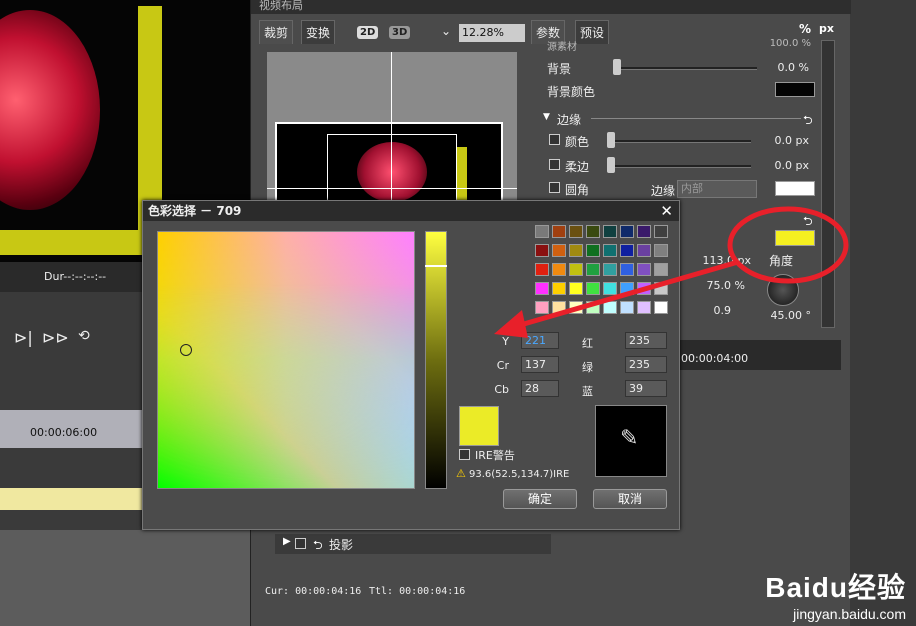 The image size is (916, 626). What do you see at coordinates (318, 546) in the screenshot?
I see `reset-icon-3: ⮌` at bounding box center [318, 546].